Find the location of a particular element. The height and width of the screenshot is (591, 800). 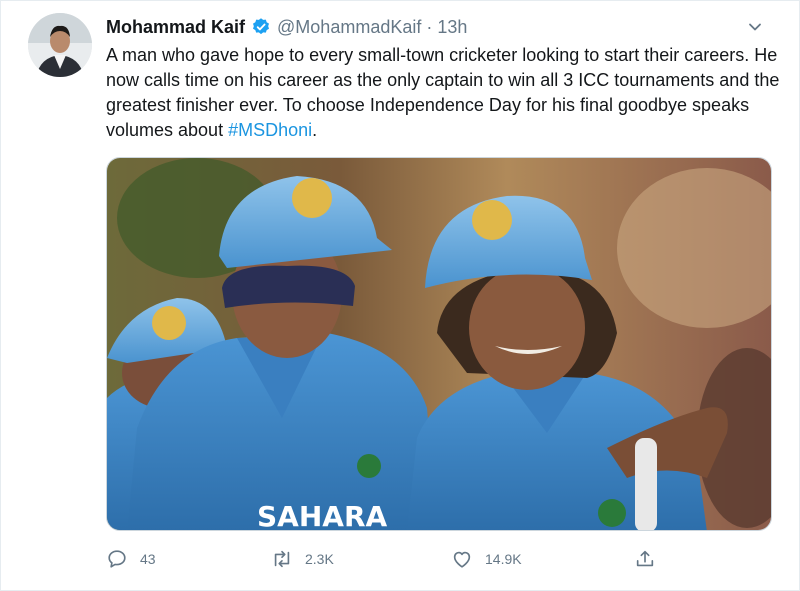

reply-count: 43 is located at coordinates (148, 559).